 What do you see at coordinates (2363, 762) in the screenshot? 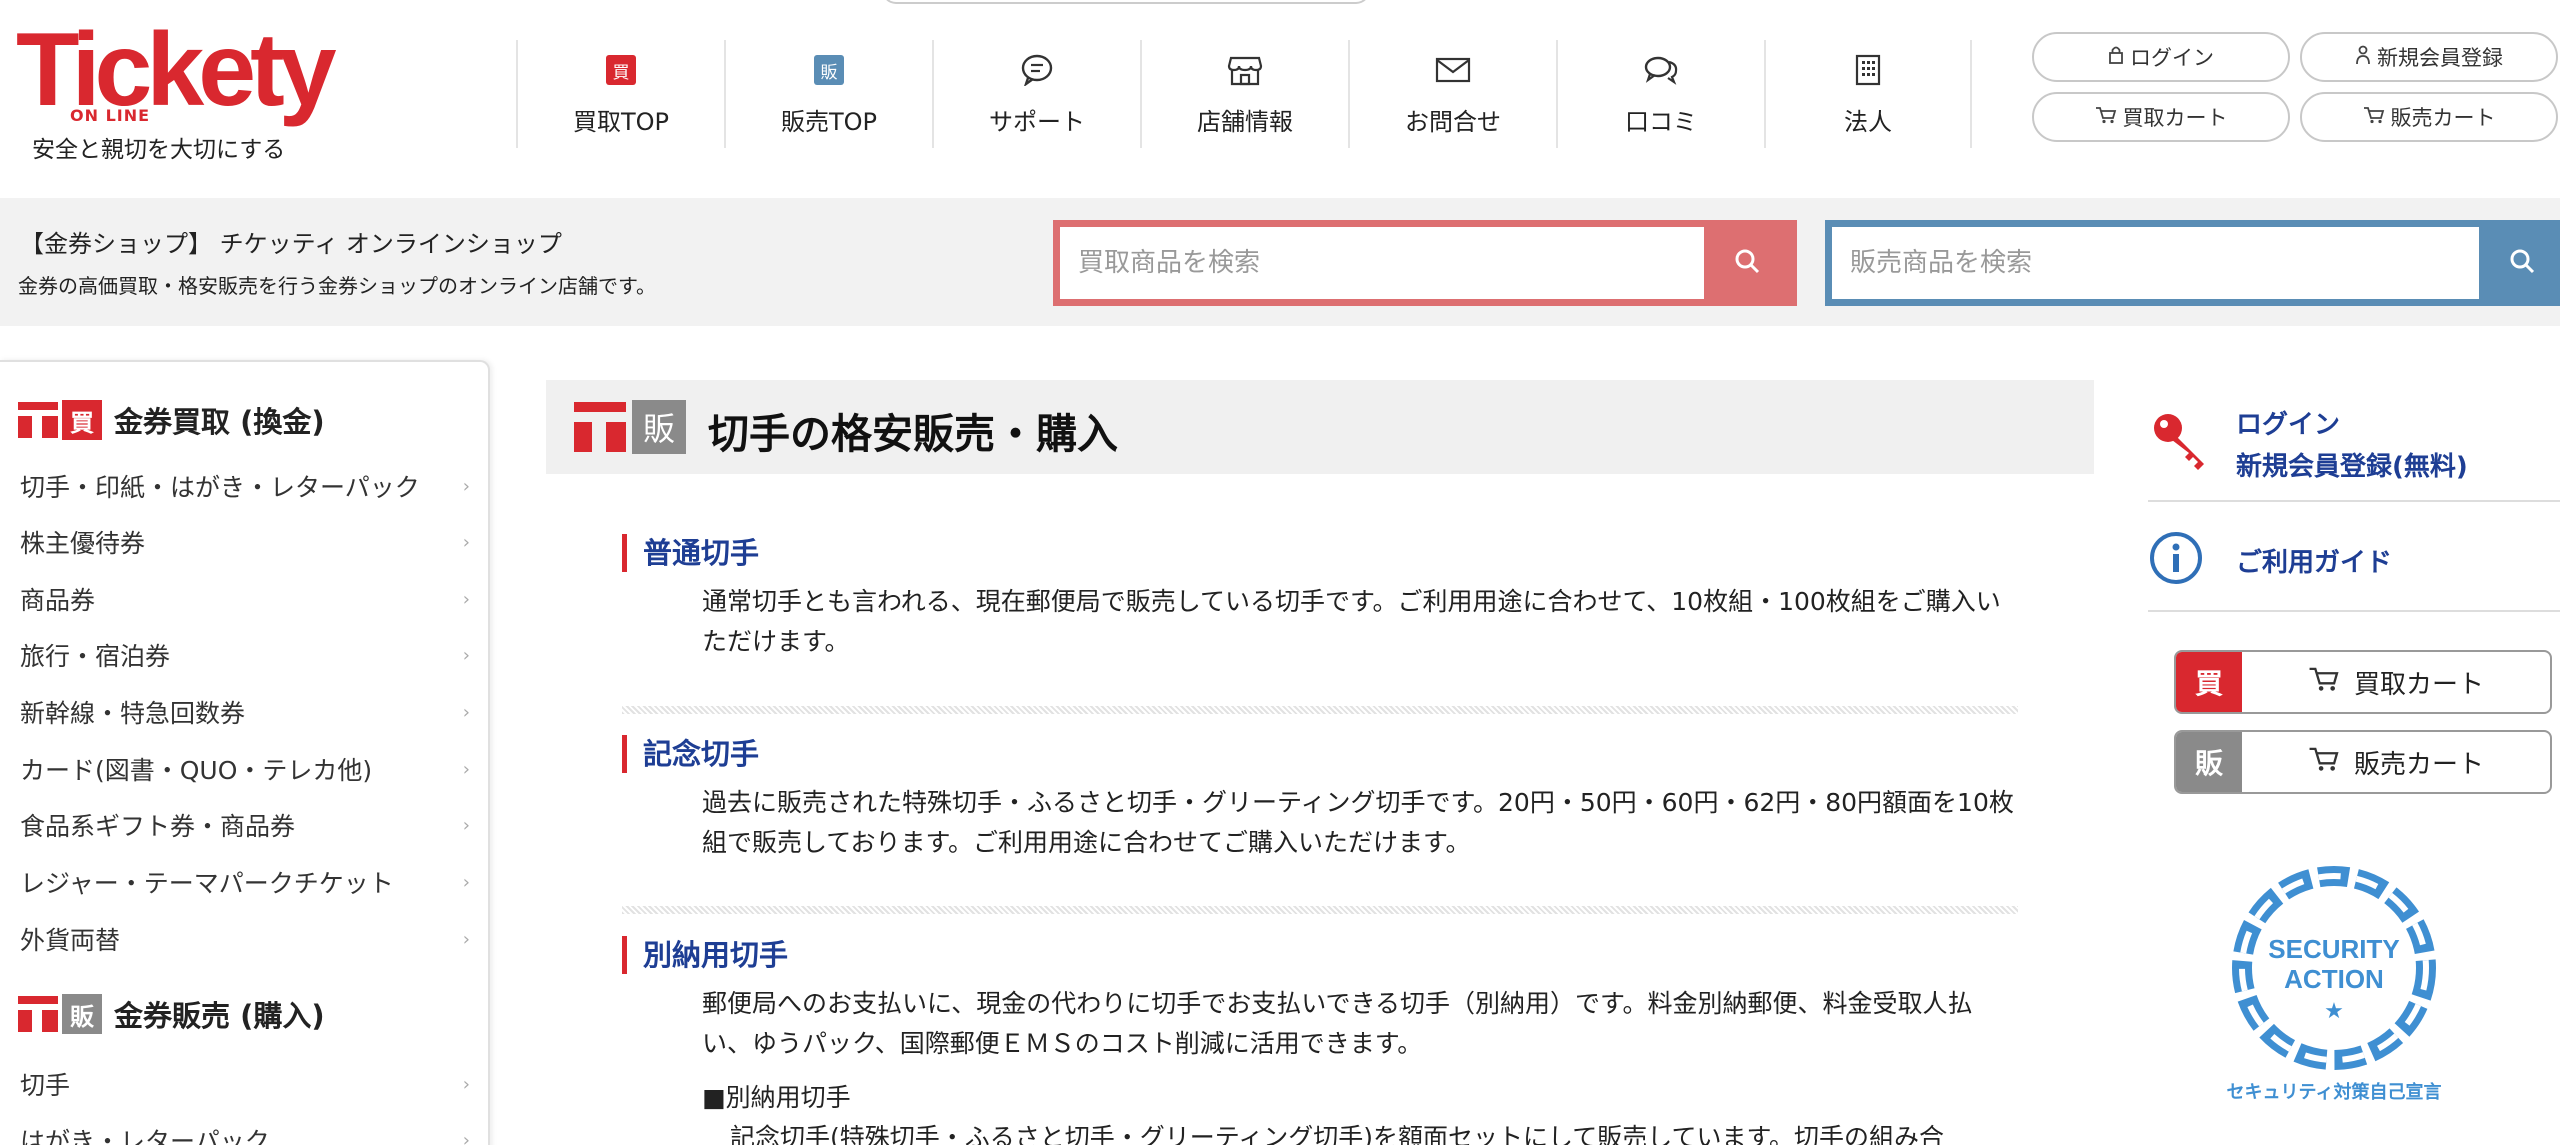
I see `right-sell-cart-button: 販 販売カート` at bounding box center [2363, 762].